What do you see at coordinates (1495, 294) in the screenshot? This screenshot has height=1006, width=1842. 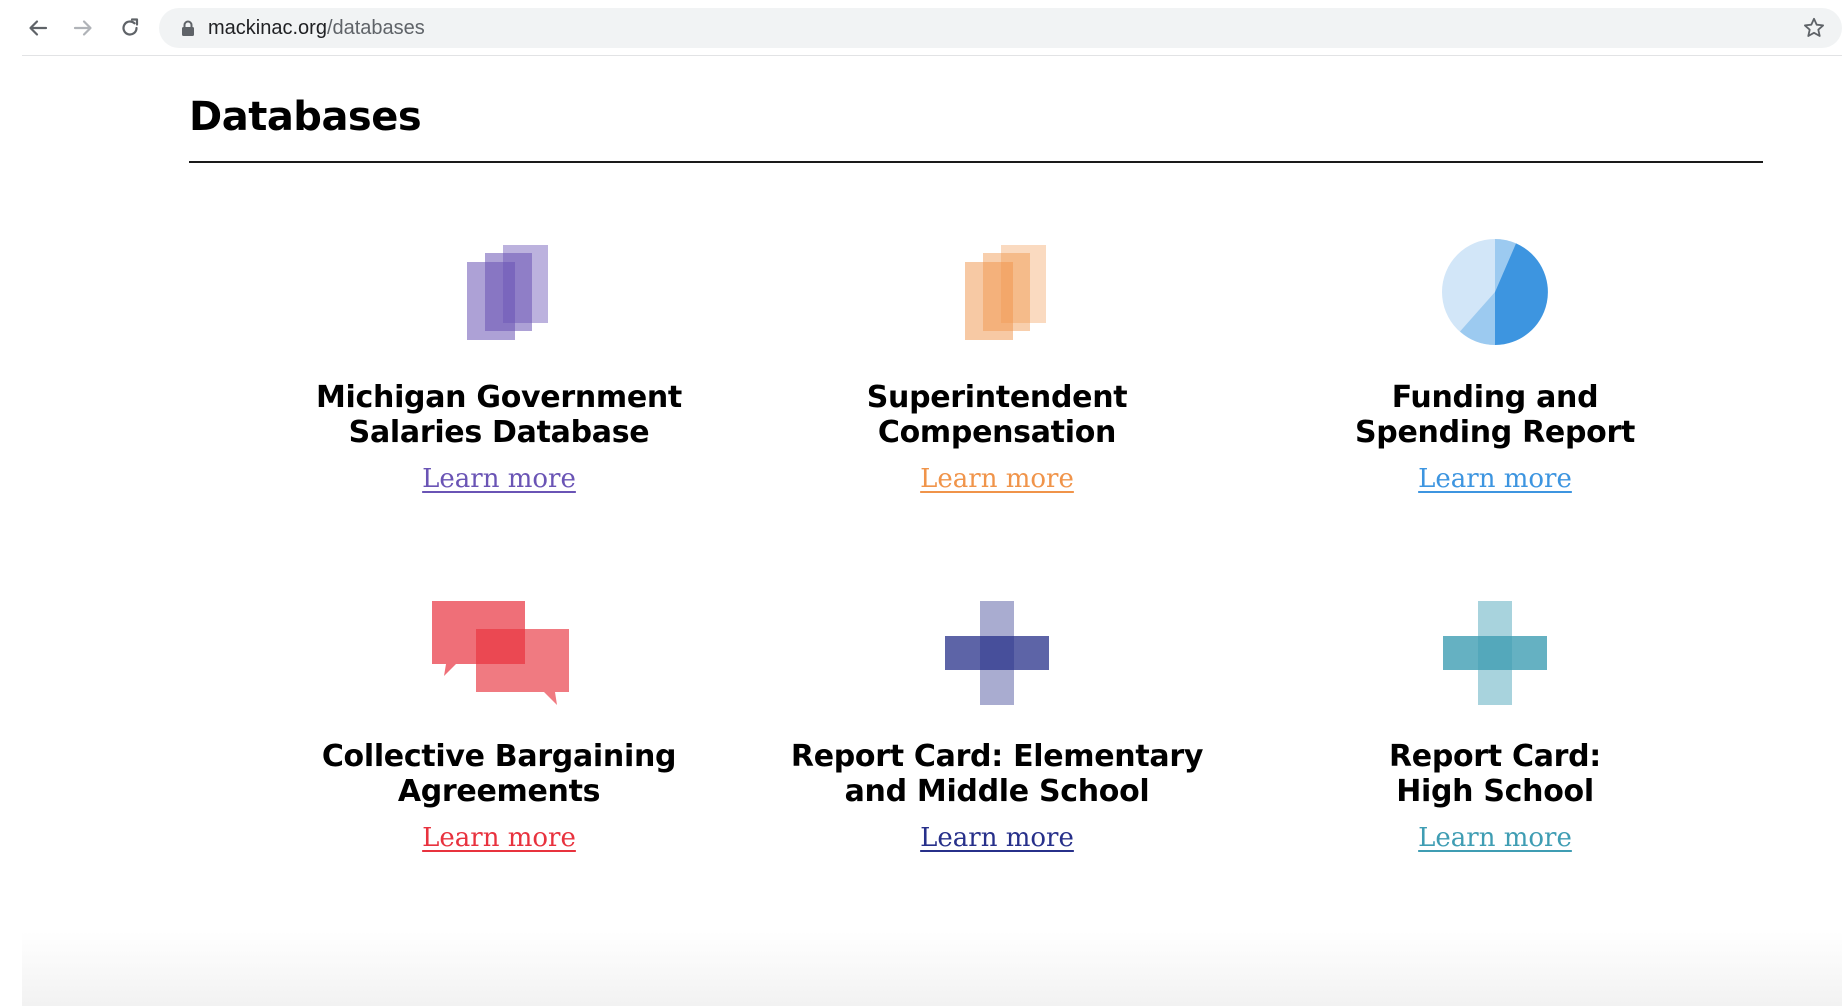 I see `pie-chart-icon` at bounding box center [1495, 294].